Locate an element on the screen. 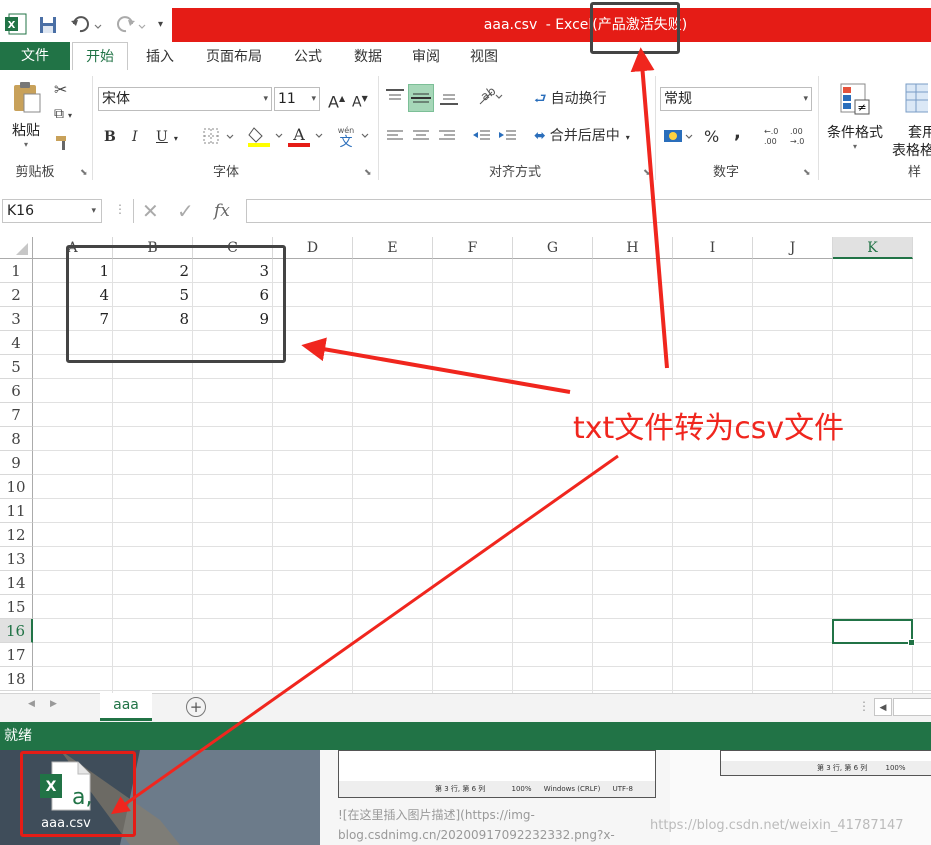 Image resolution: width=931 pixels, height=845 pixels. row-header-2: 2 is located at coordinates (16, 295).